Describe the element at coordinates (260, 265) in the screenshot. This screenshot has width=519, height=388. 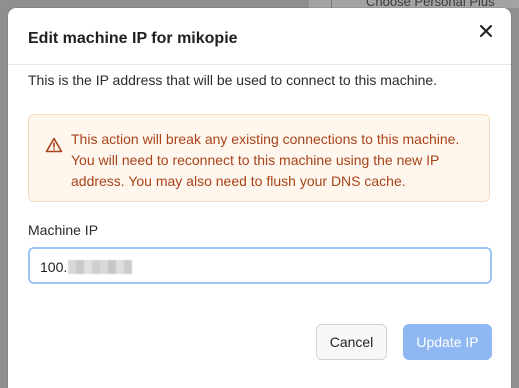
I see `machine-ip-input` at that location.